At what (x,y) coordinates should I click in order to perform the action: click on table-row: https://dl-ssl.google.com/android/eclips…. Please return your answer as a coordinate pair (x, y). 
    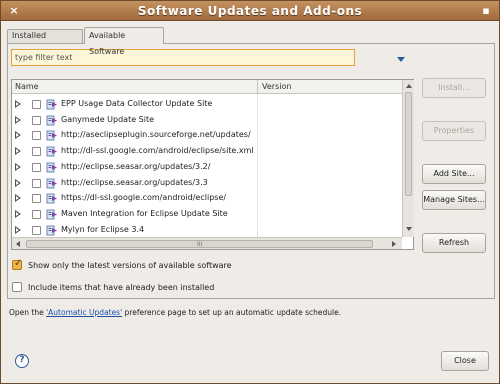
    Looking at the image, I should click on (207, 198).